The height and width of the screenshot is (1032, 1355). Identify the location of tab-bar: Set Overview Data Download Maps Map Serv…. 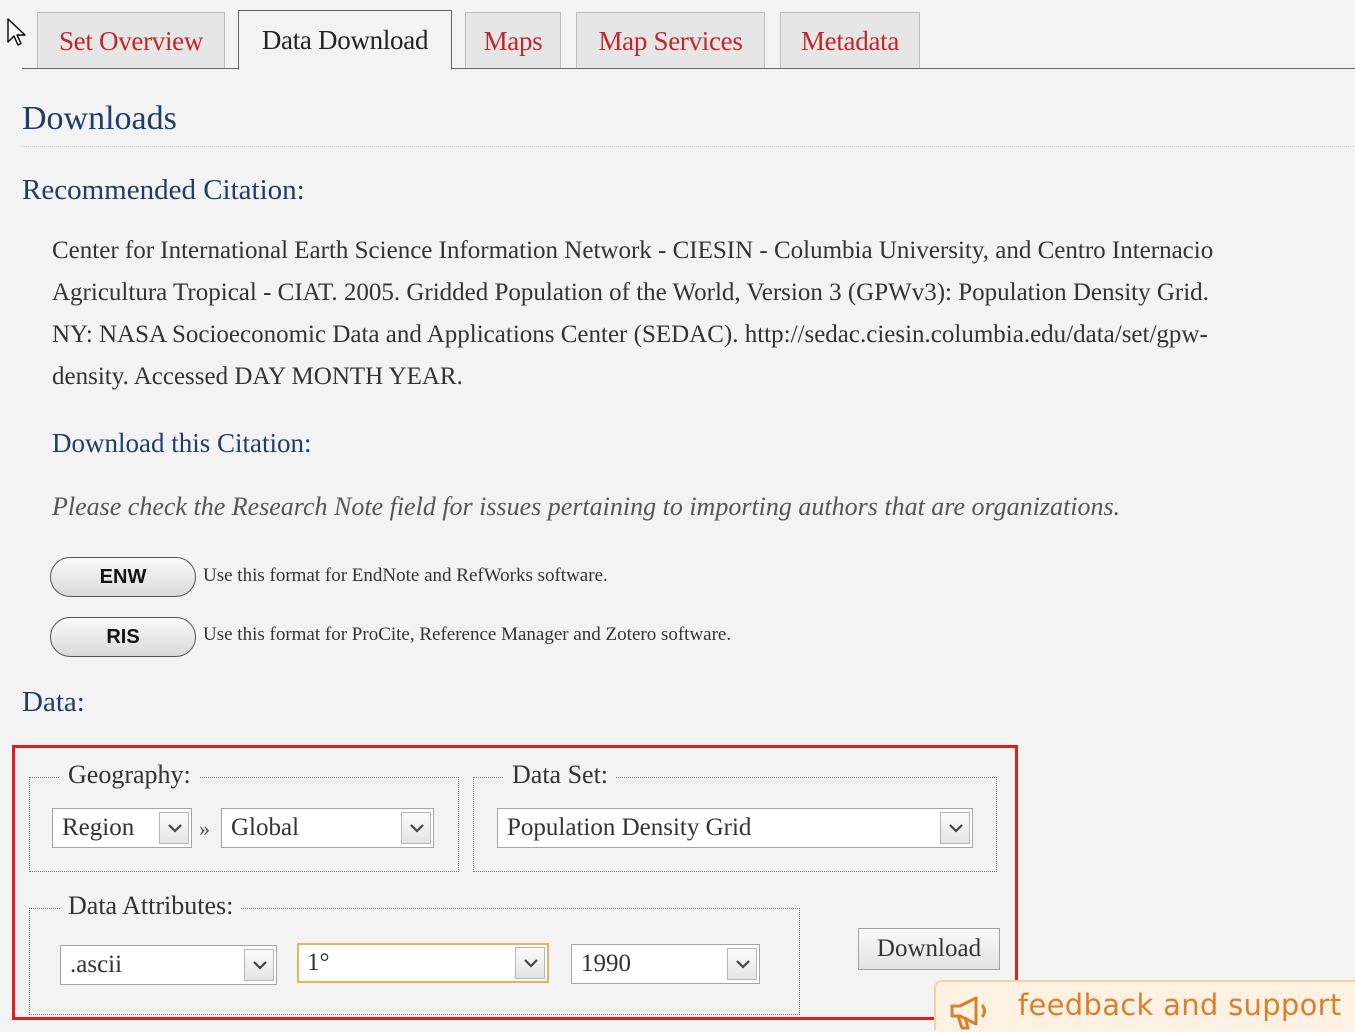
(677, 35).